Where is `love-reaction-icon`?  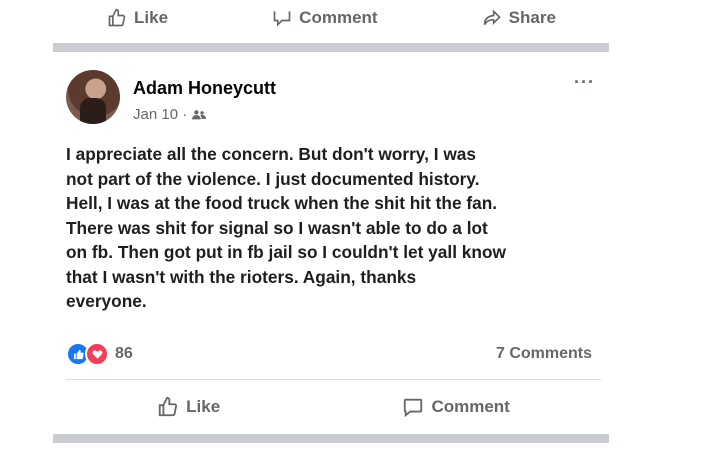 love-reaction-icon is located at coordinates (97, 354).